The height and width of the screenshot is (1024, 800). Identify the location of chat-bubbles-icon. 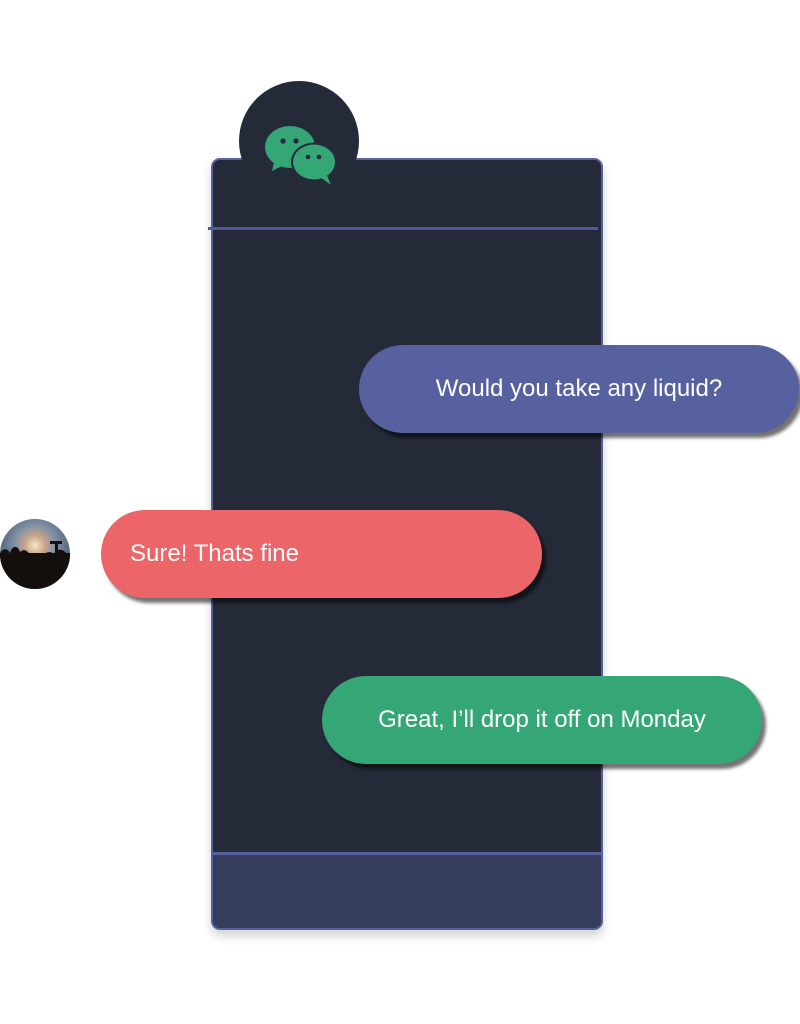
(300, 155).